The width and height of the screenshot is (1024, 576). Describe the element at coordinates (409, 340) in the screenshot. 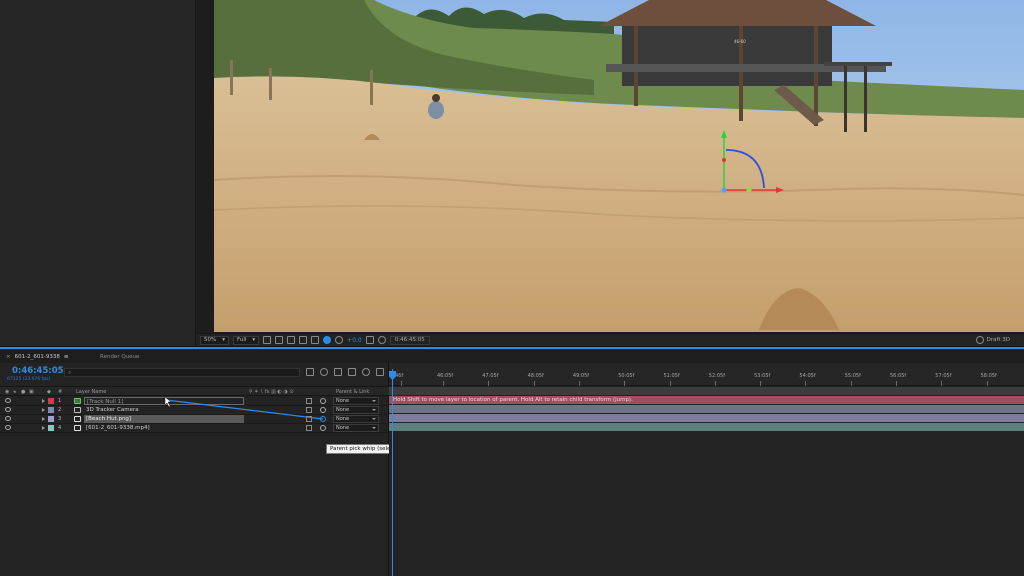

I see `viewer-timecode: 0:46:45:05` at that location.